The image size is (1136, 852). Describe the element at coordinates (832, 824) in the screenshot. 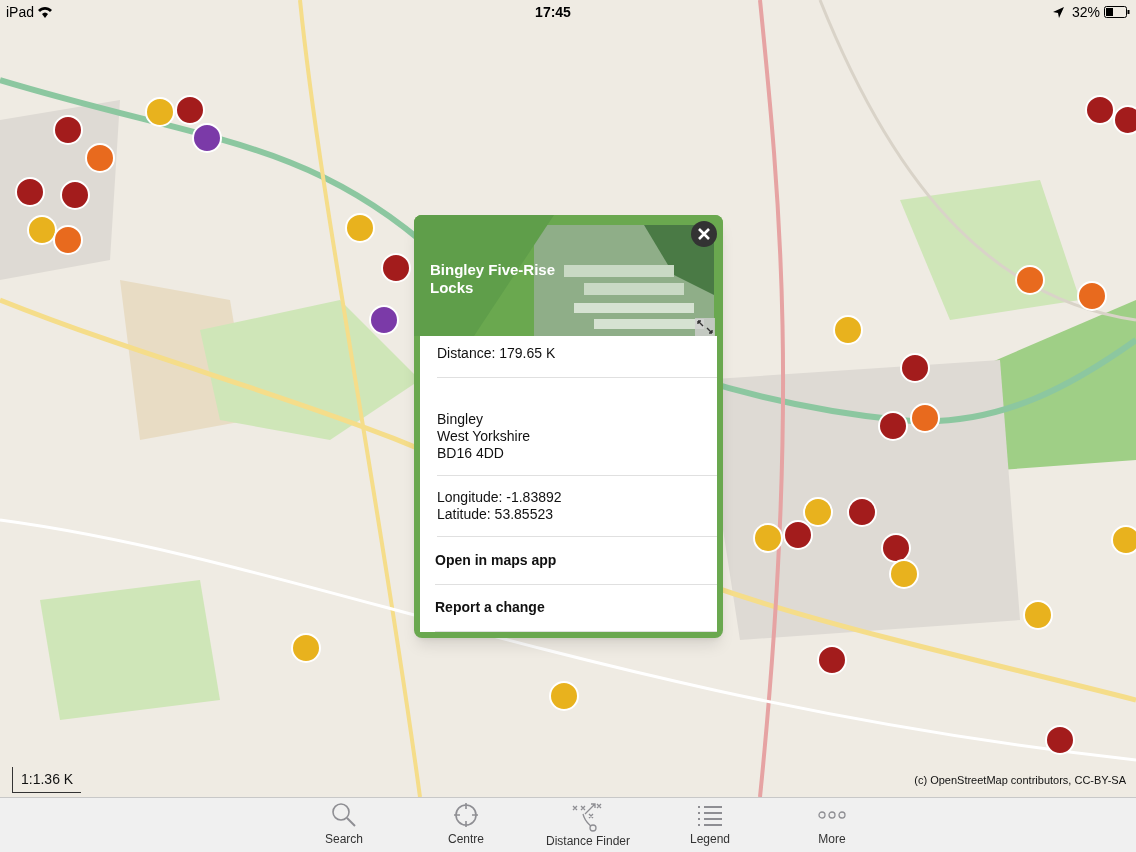

I see `tab-bar-item: More` at that location.